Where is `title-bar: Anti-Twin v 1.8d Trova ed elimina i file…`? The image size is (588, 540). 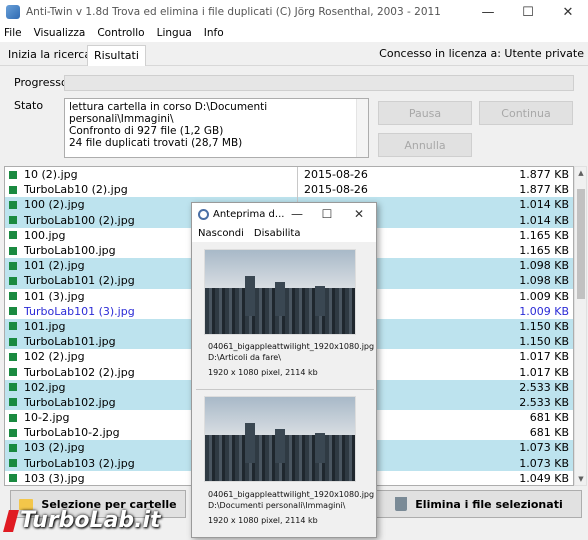 title-bar: Anti-Twin v 1.8d Trova ed elimina i file… is located at coordinates (294, 12).